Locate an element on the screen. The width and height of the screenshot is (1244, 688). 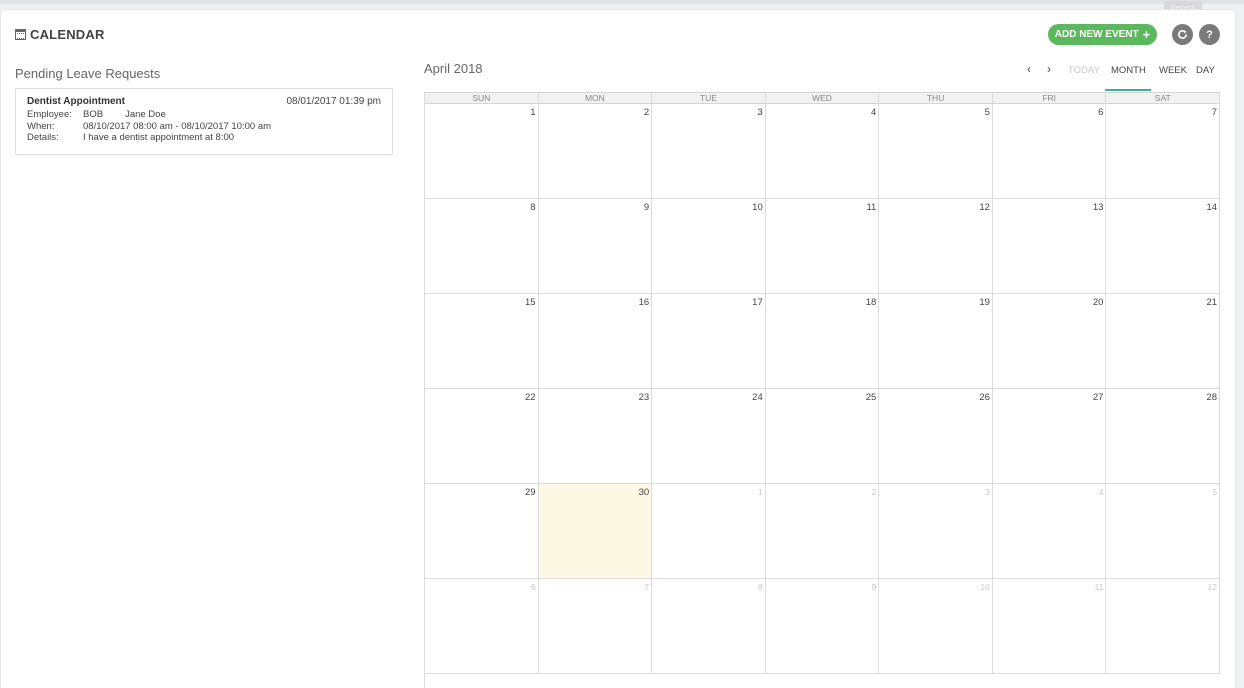
day-cell: 23 is located at coordinates (596, 436).